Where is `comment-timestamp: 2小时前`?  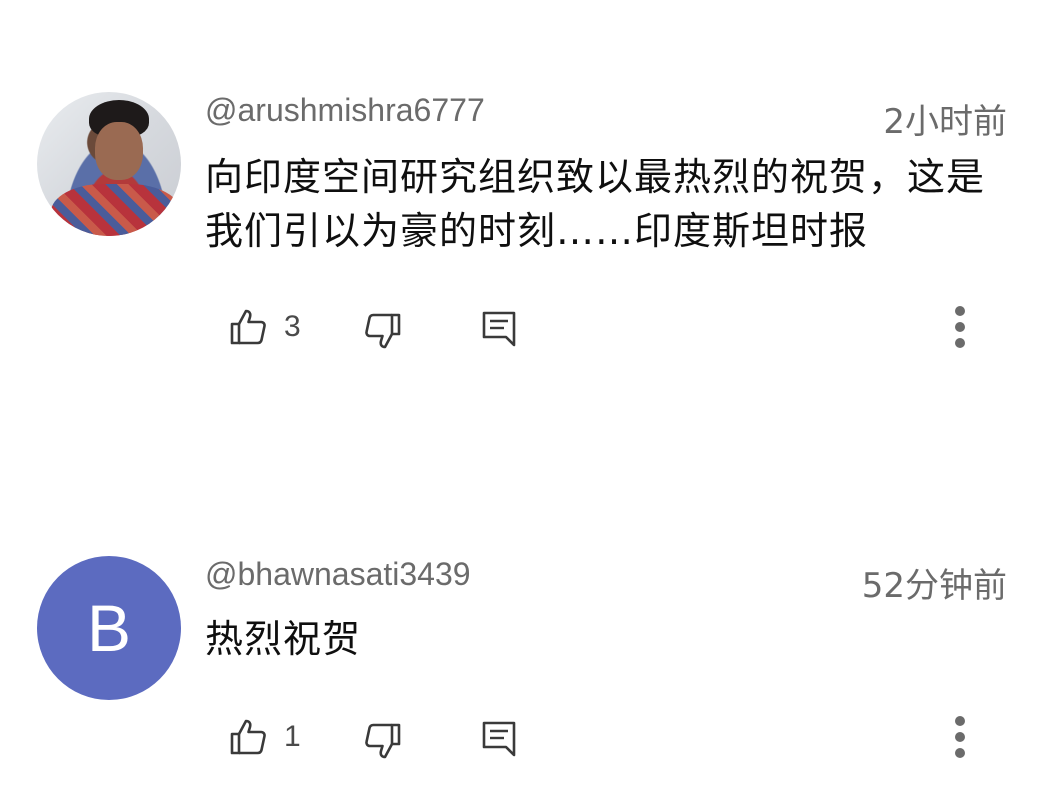 comment-timestamp: 2小时前 is located at coordinates (945, 122).